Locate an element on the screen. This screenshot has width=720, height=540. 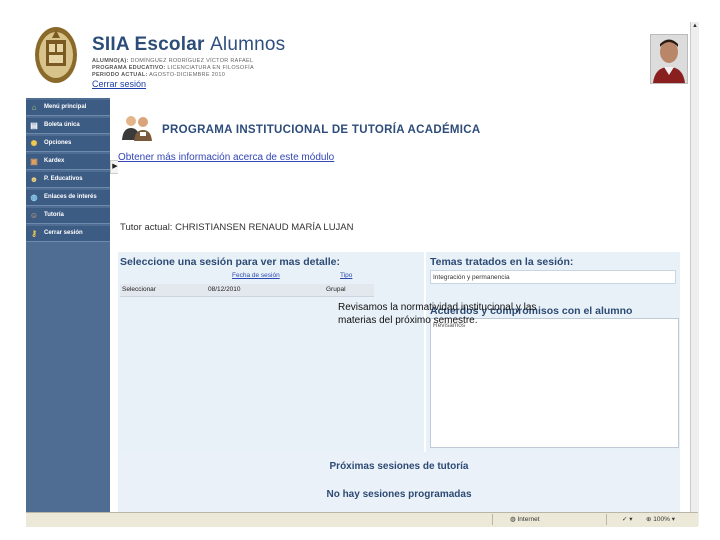
session-date: 08/12/2010 is located at coordinates (224, 289).